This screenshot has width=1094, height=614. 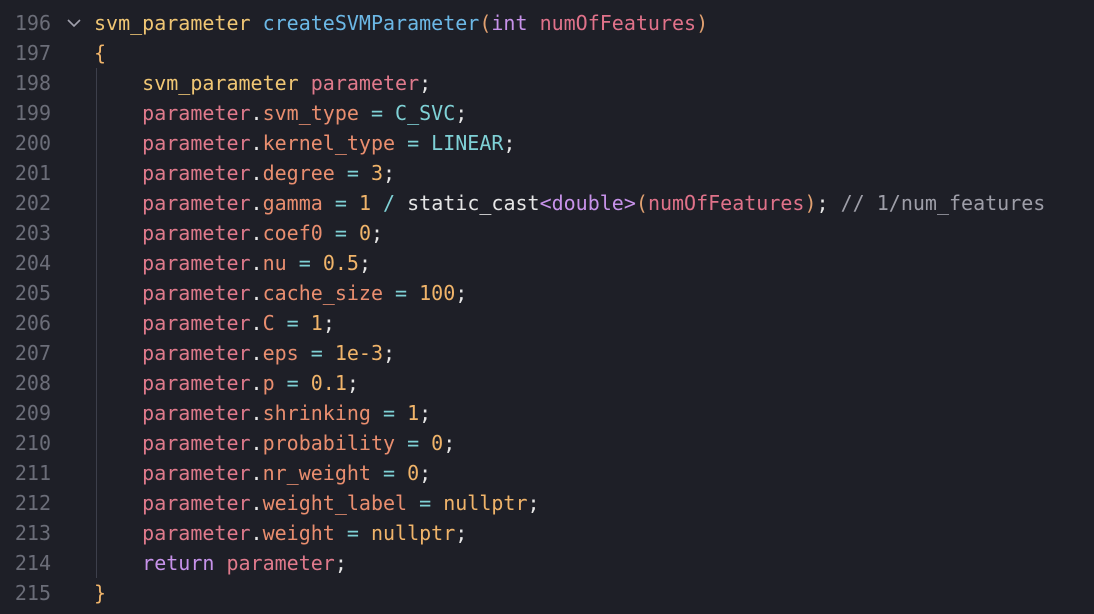 I want to click on line-number: 213, so click(x=32, y=533).